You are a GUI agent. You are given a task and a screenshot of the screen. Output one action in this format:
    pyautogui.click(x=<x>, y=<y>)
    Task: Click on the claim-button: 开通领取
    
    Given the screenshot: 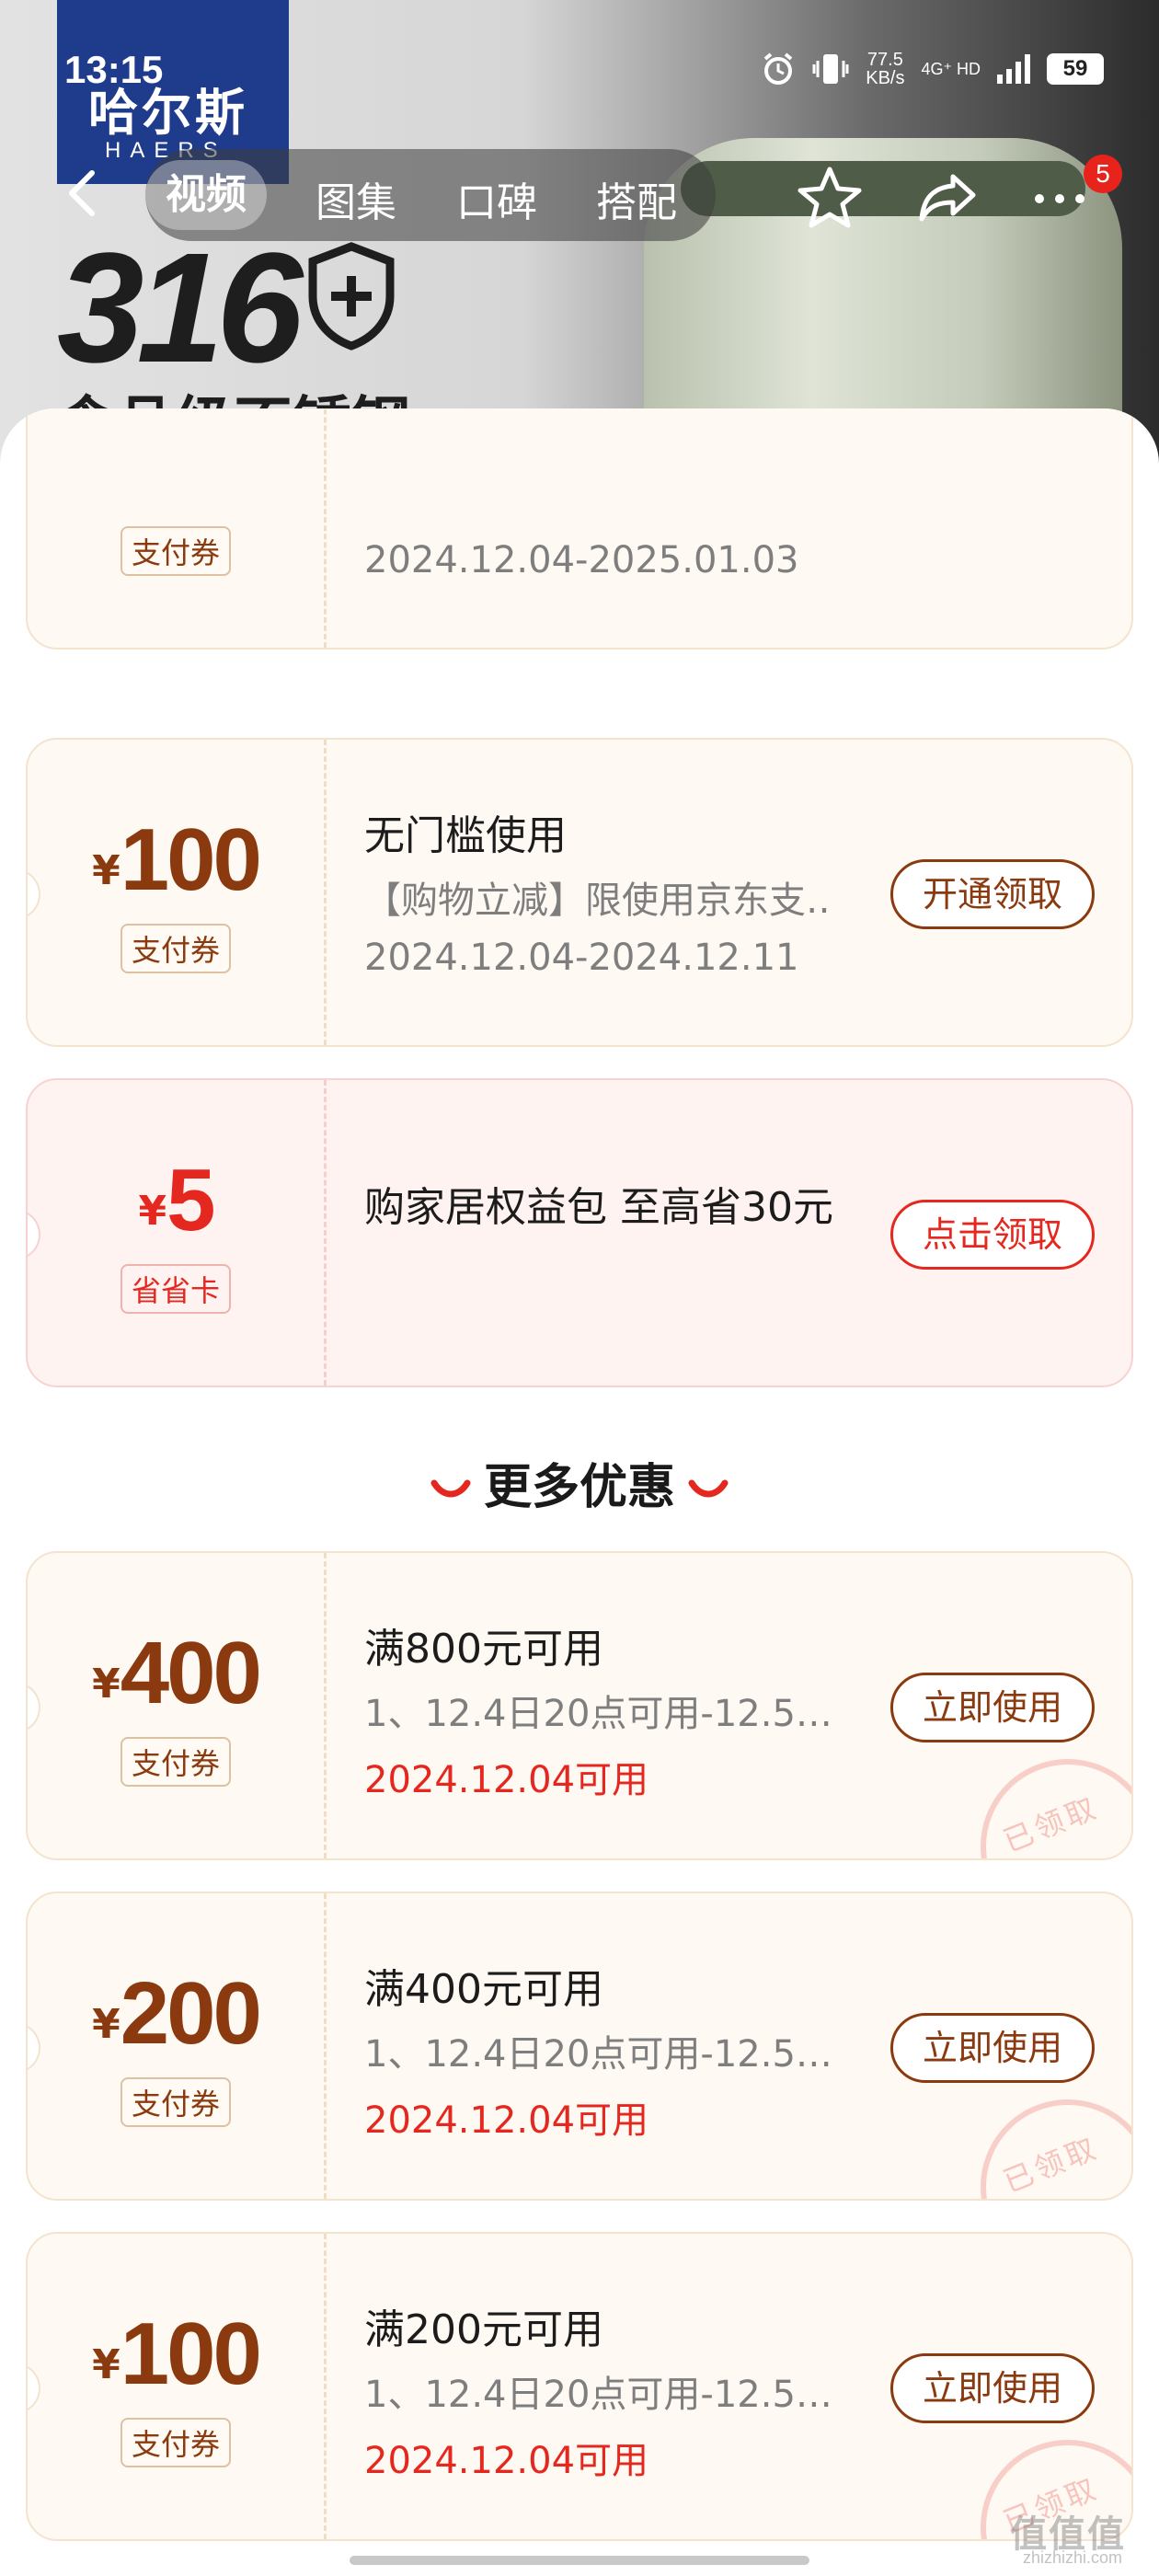 What is the action you would take?
    pyautogui.click(x=992, y=894)
    